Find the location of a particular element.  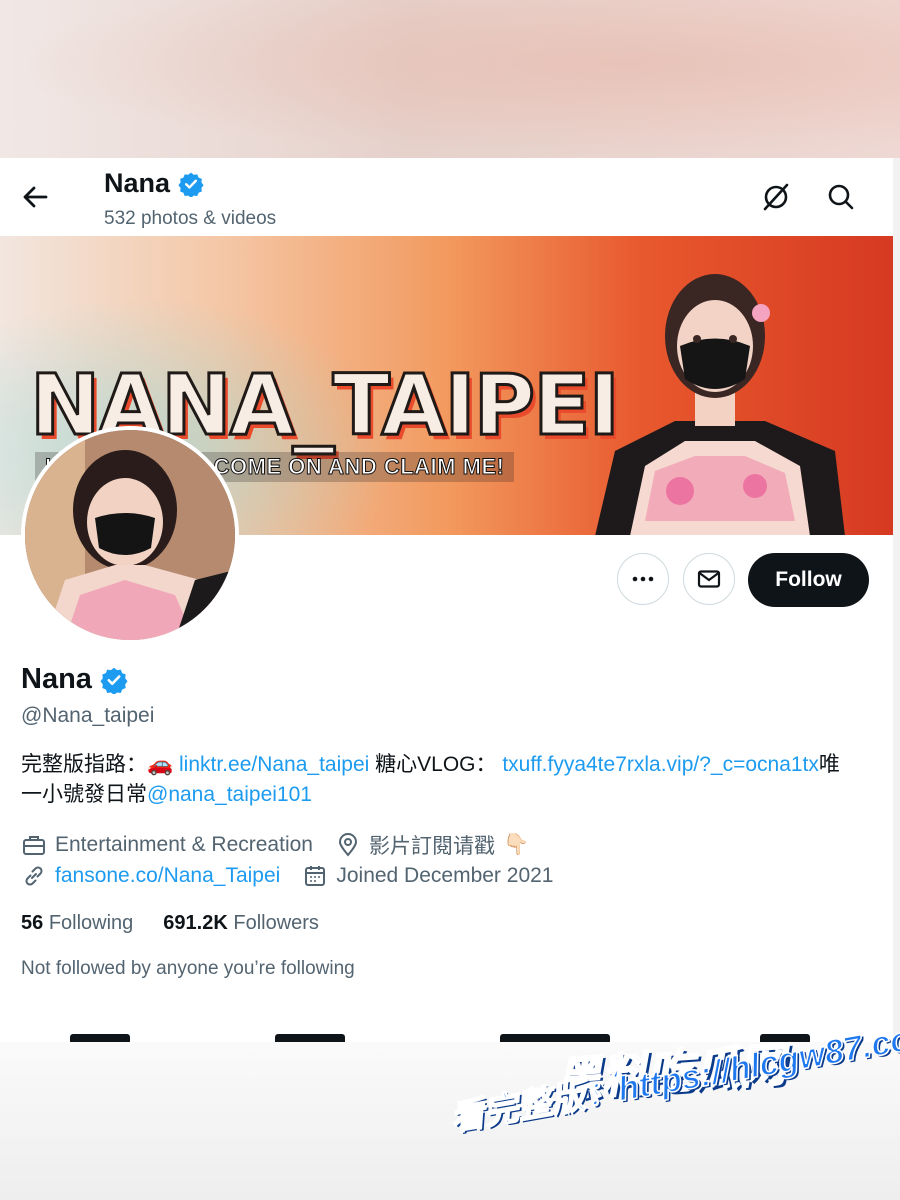

category-item: Entertainment & Recreation is located at coordinates (167, 845).